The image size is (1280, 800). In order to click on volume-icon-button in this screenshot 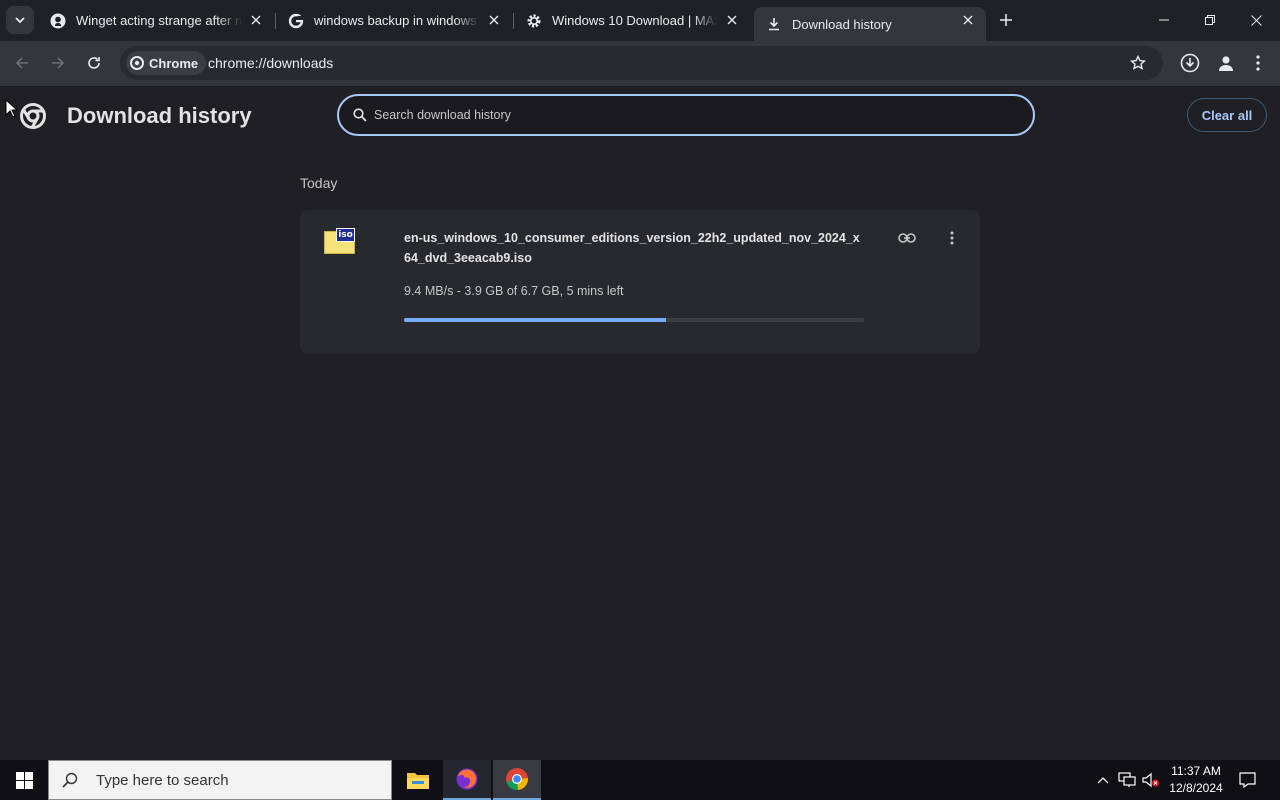, I will do `click(1151, 780)`.